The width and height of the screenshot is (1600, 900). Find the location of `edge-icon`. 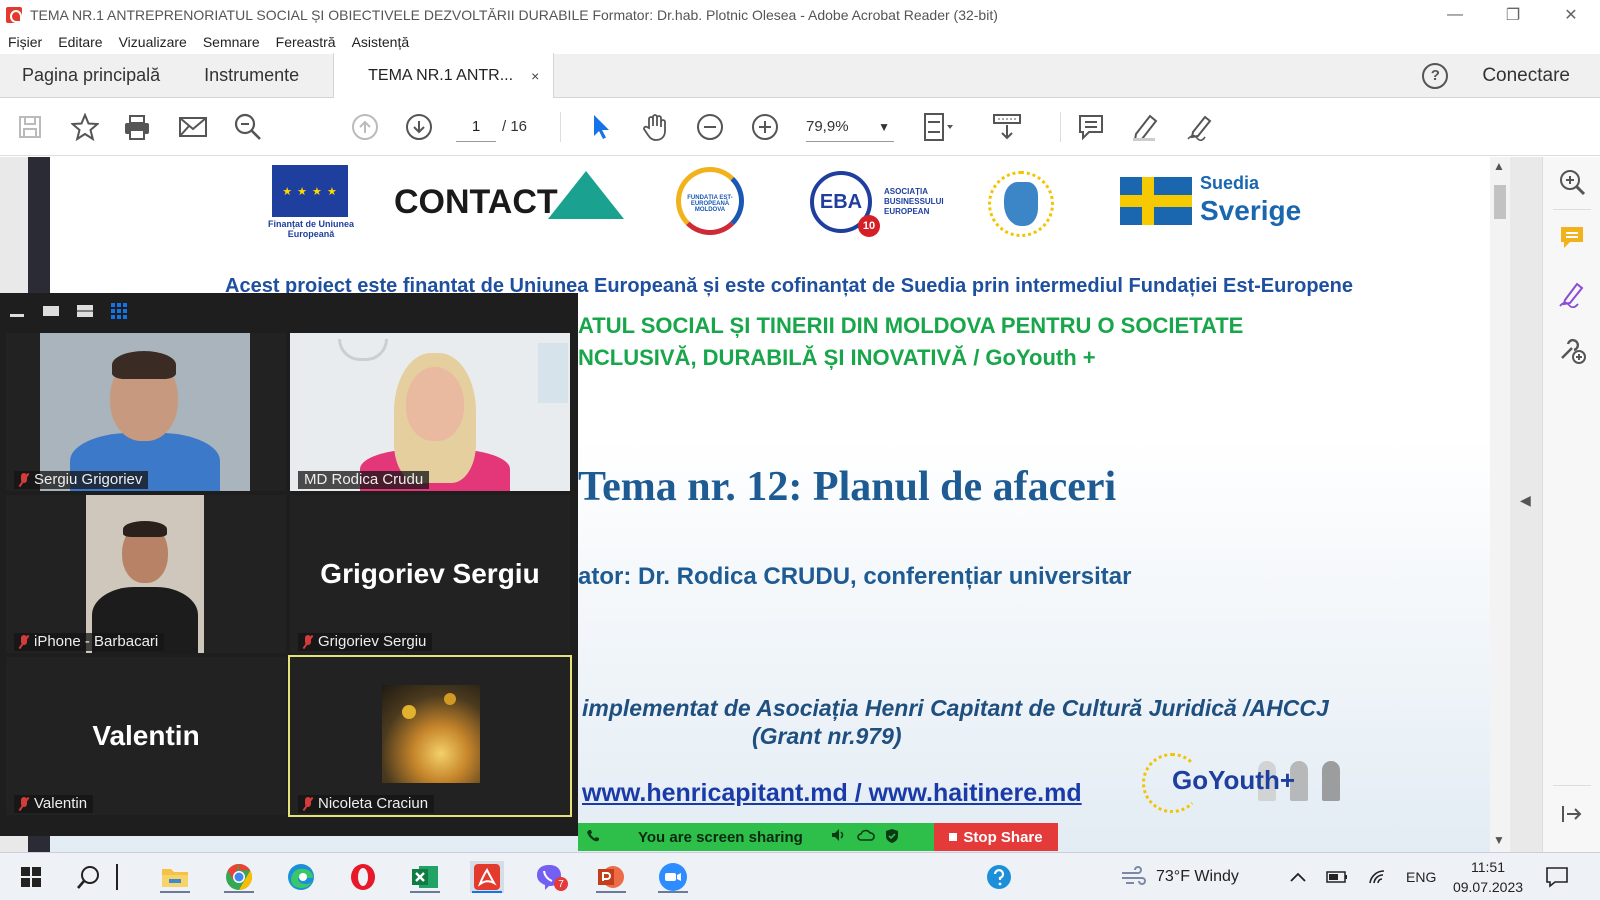

edge-icon is located at coordinates (301, 877).